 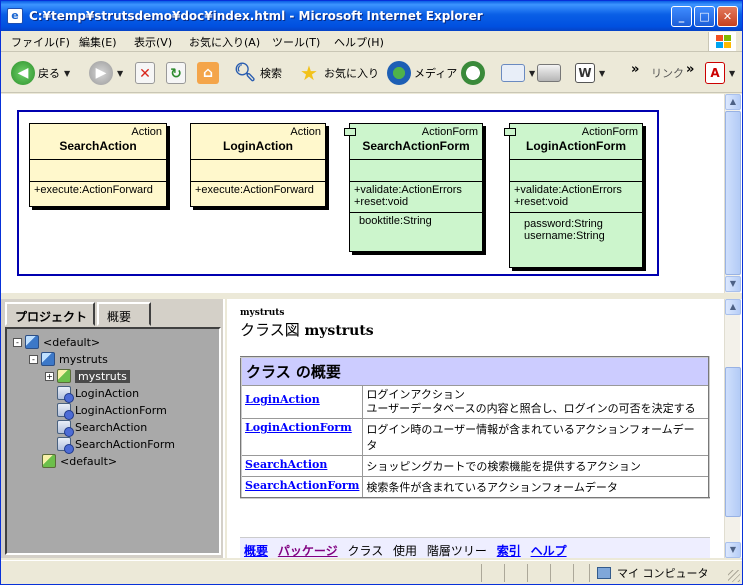 What do you see at coordinates (399, 73) in the screenshot?
I see `media-globe-icon` at bounding box center [399, 73].